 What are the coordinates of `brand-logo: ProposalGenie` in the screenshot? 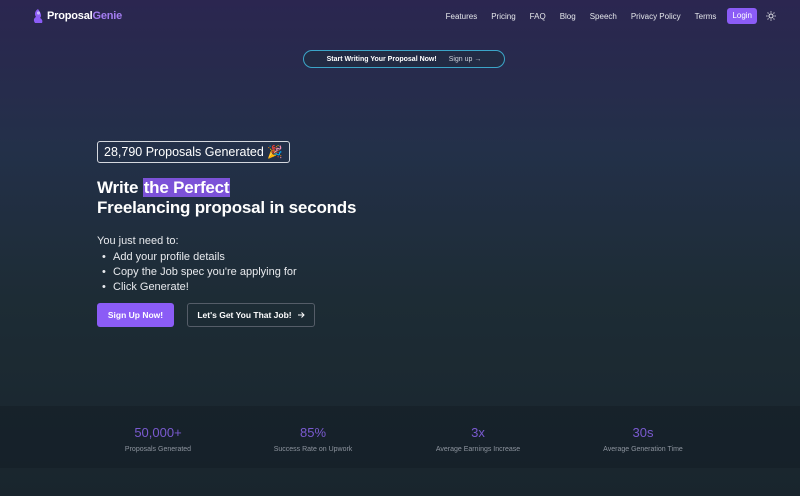 It's located at (77, 16).